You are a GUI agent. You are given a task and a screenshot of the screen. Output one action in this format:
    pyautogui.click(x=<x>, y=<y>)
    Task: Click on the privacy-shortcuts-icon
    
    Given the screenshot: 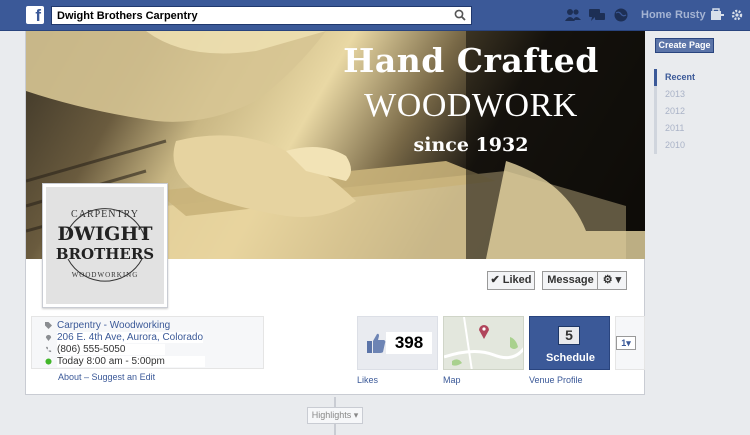 What is the action you would take?
    pyautogui.click(x=717, y=15)
    